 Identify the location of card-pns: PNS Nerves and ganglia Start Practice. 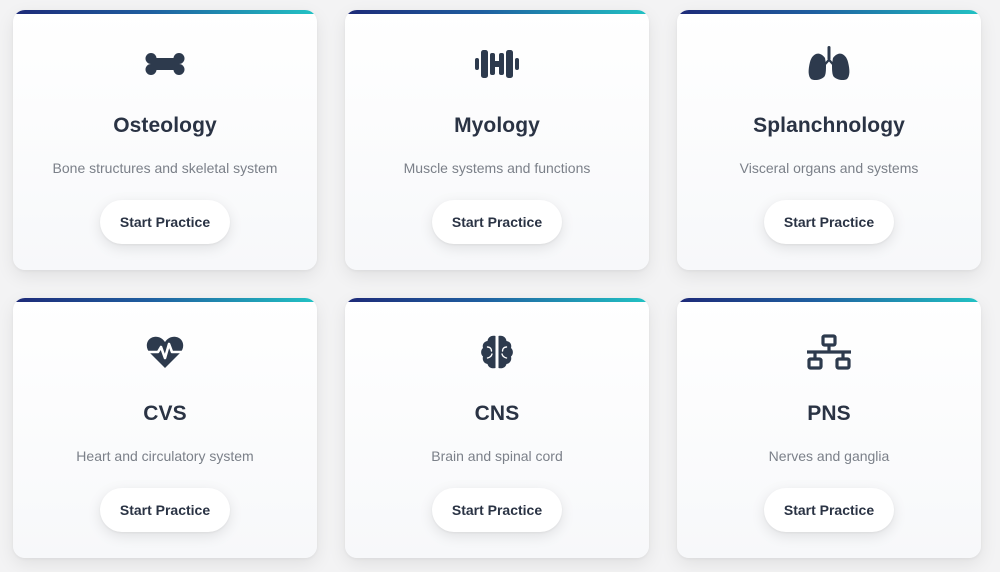
(829, 428).